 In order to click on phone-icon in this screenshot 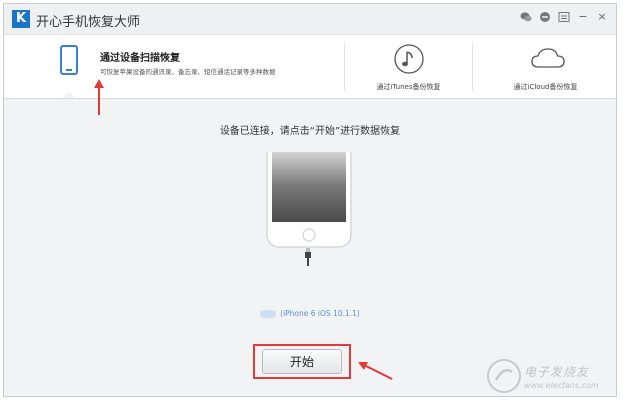, I will do `click(69, 60)`.